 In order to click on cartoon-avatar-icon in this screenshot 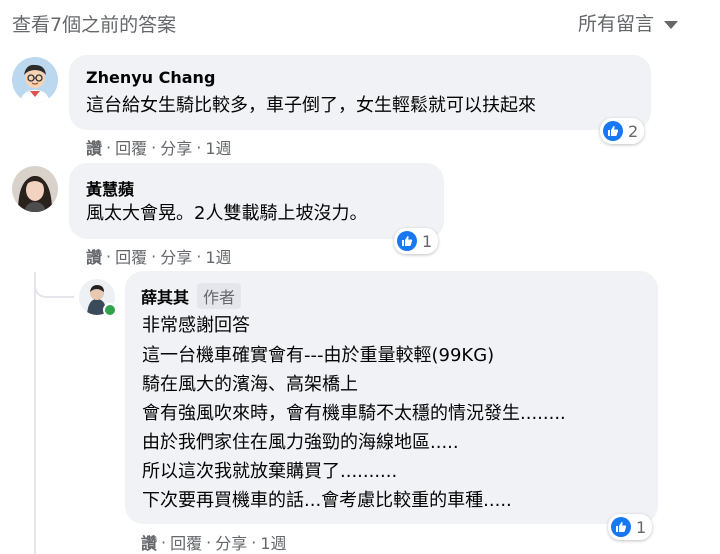, I will do `click(35, 80)`.